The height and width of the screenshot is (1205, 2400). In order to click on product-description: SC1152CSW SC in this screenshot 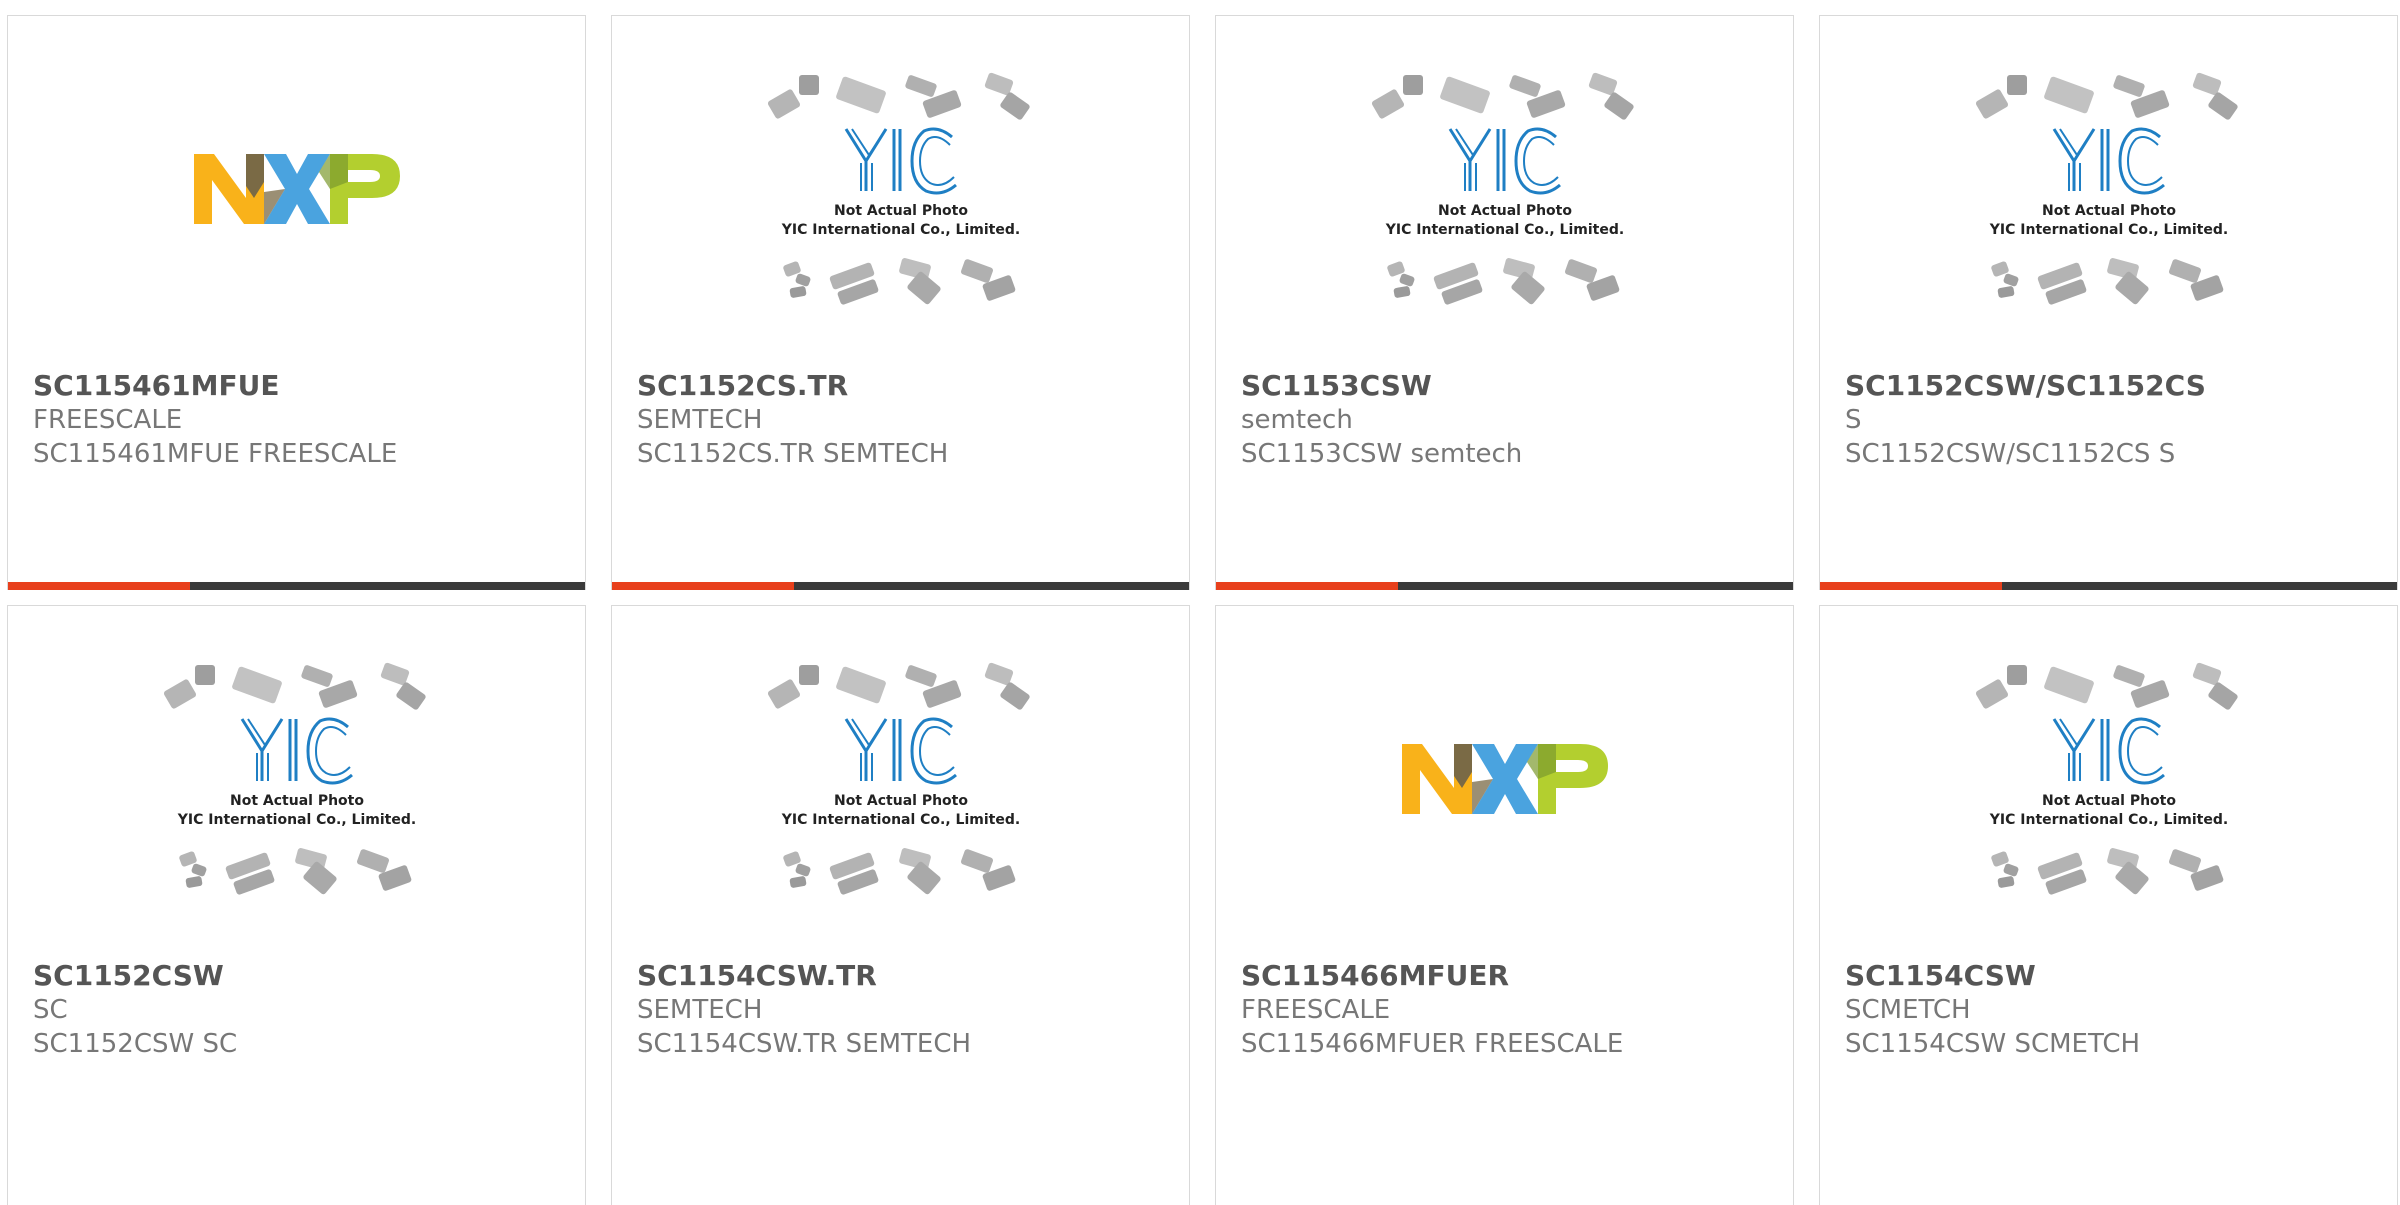, I will do `click(135, 1044)`.